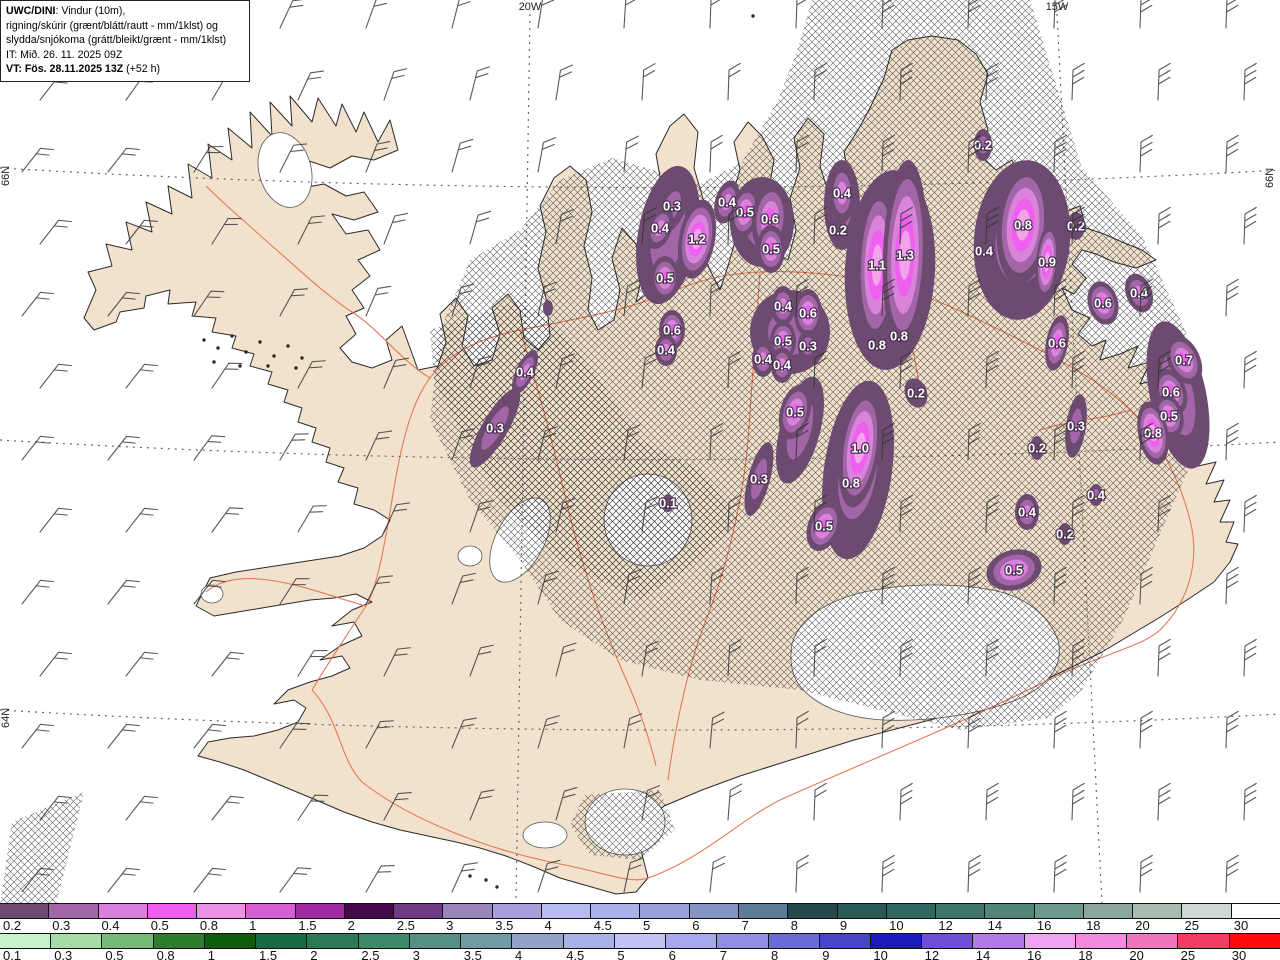  I want to click on colorbar-tick-label: 30, so click(1239, 954).